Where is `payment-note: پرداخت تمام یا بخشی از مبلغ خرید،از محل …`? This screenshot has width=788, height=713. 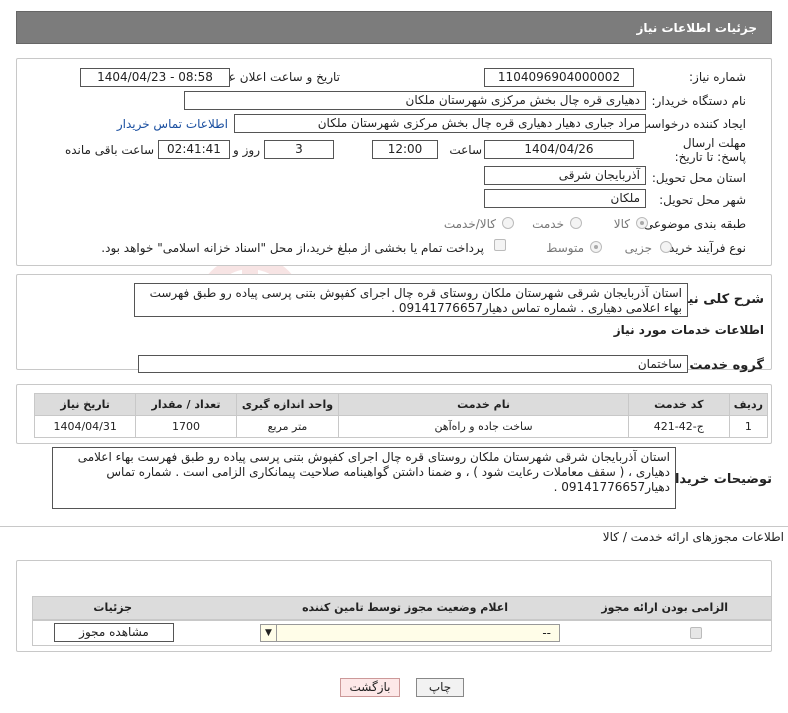
payment-note: پرداخت تمام یا بخشی از مبلغ خرید،از محل … is located at coordinates (292, 248).